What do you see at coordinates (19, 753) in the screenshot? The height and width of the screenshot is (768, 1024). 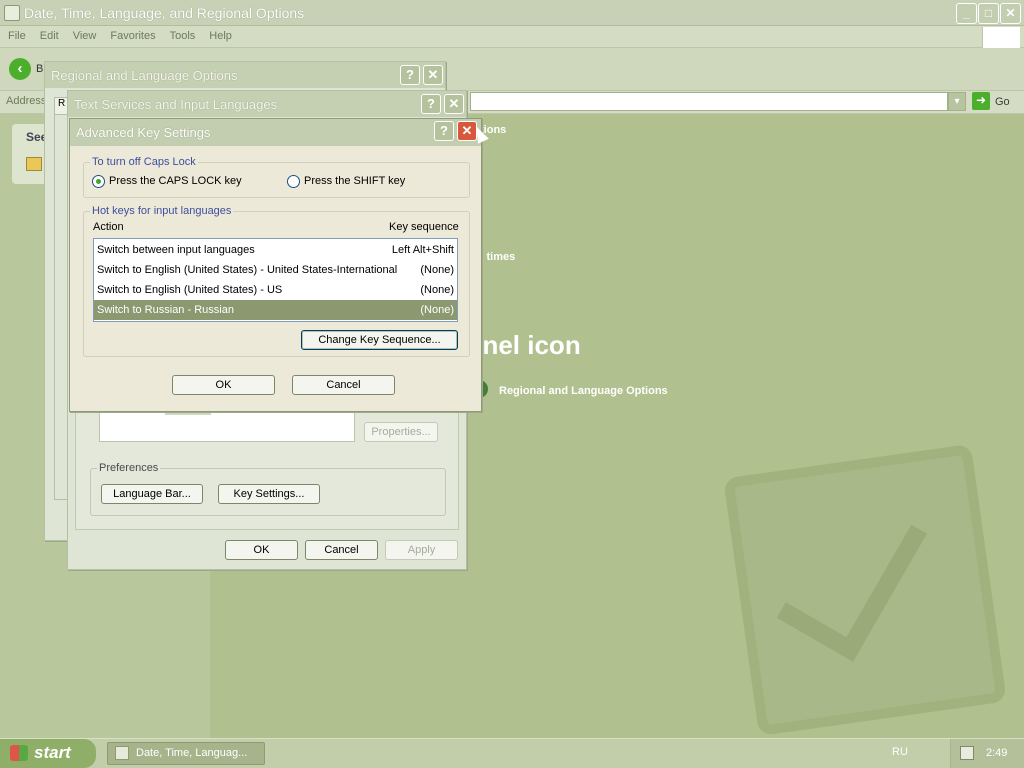 I see `windows-flag-icon` at bounding box center [19, 753].